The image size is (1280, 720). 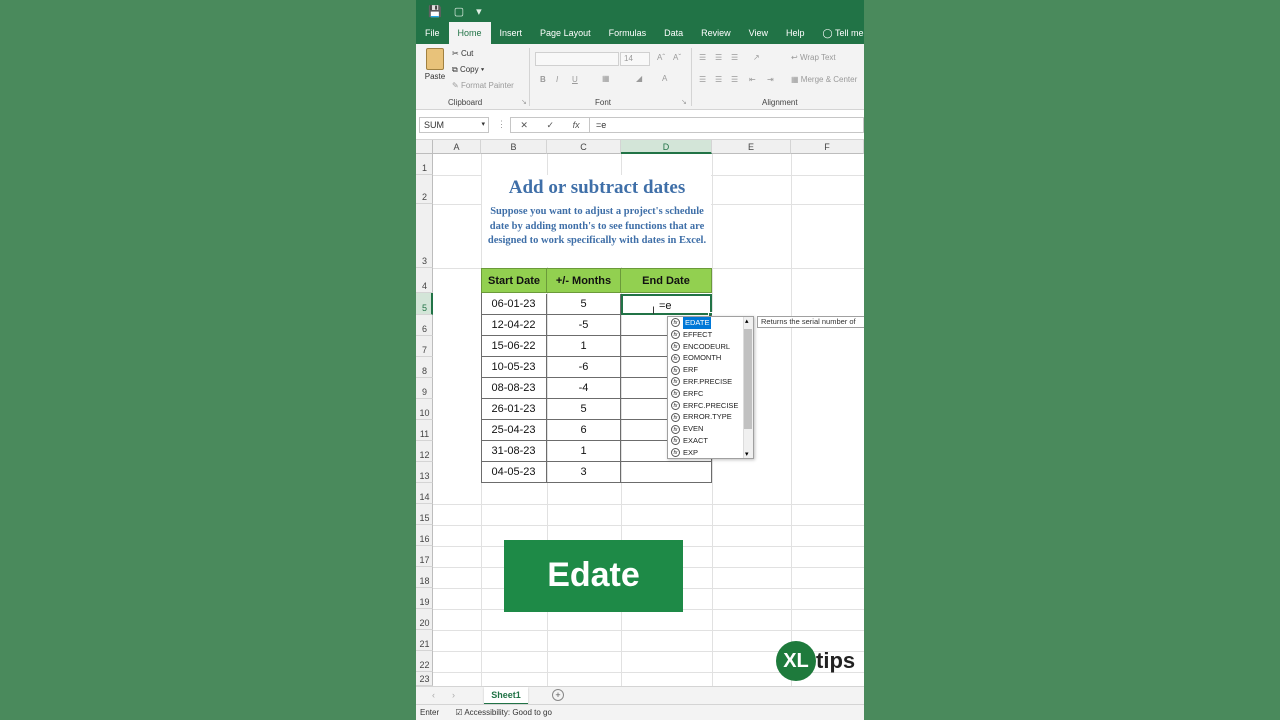 What do you see at coordinates (710, 453) in the screenshot?
I see `autocomplete-item: fx EXP` at bounding box center [710, 453].